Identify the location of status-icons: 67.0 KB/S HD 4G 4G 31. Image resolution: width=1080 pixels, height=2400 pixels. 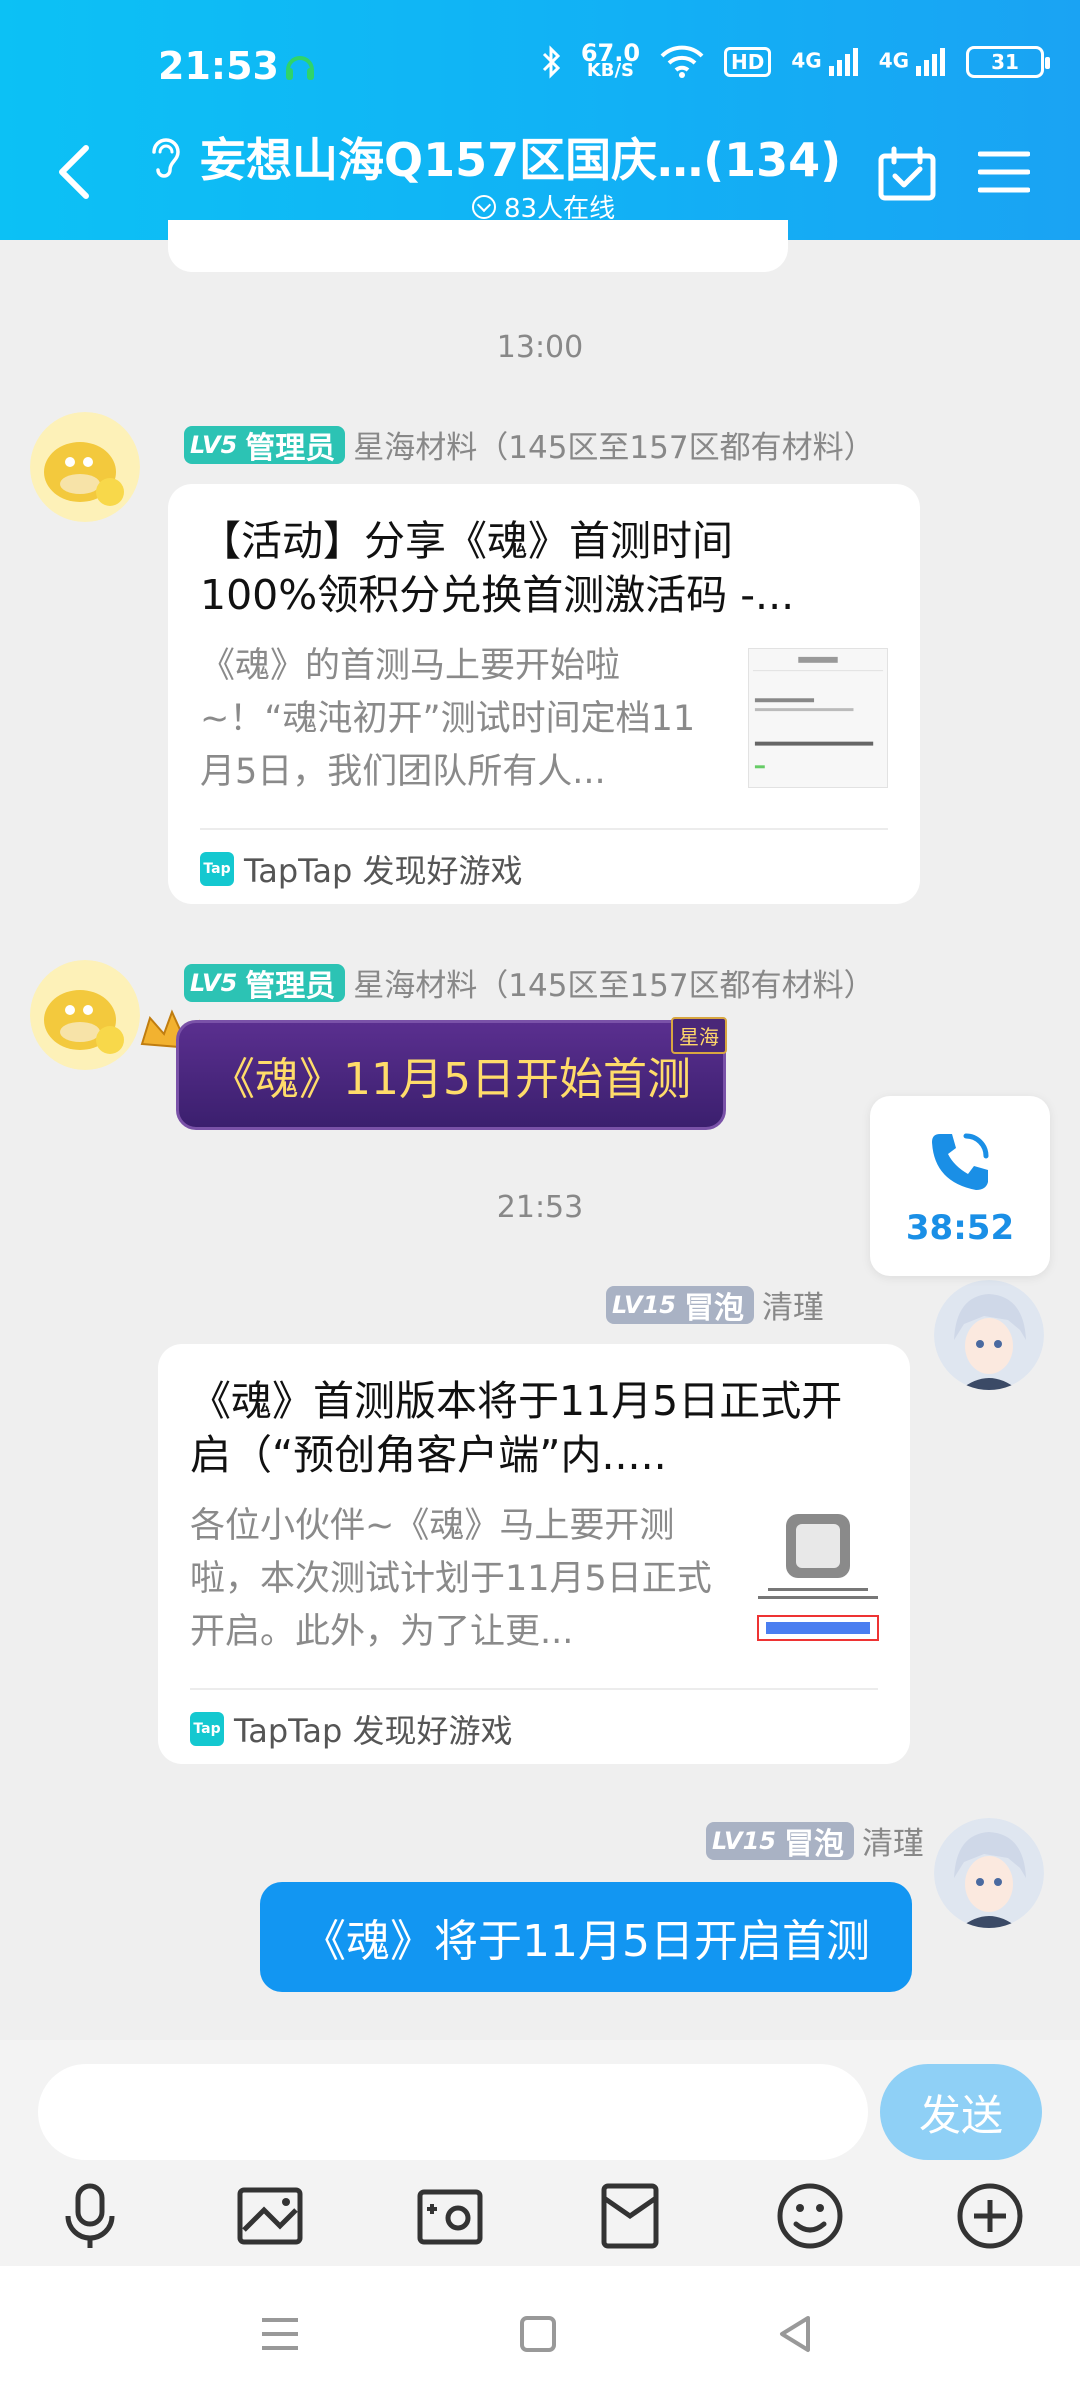
(795, 60).